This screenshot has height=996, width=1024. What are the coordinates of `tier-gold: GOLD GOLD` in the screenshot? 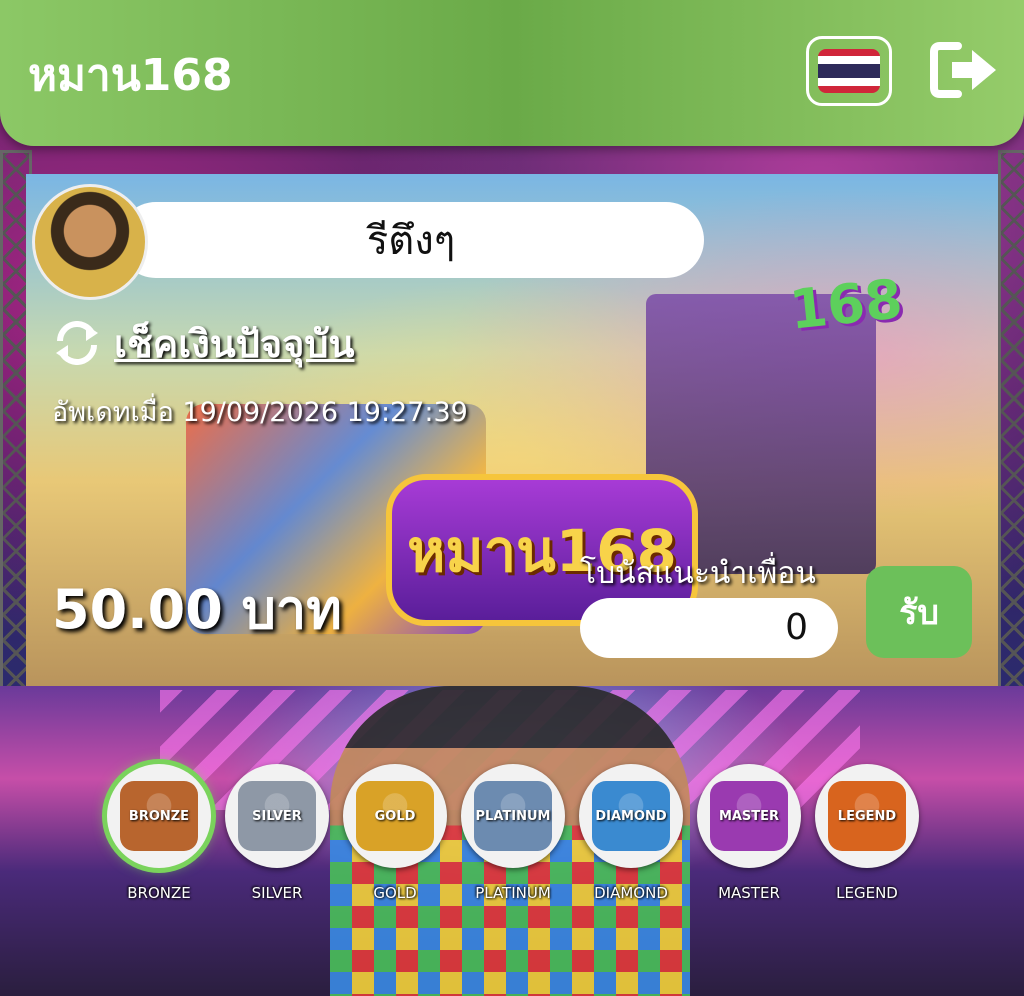 It's located at (395, 833).